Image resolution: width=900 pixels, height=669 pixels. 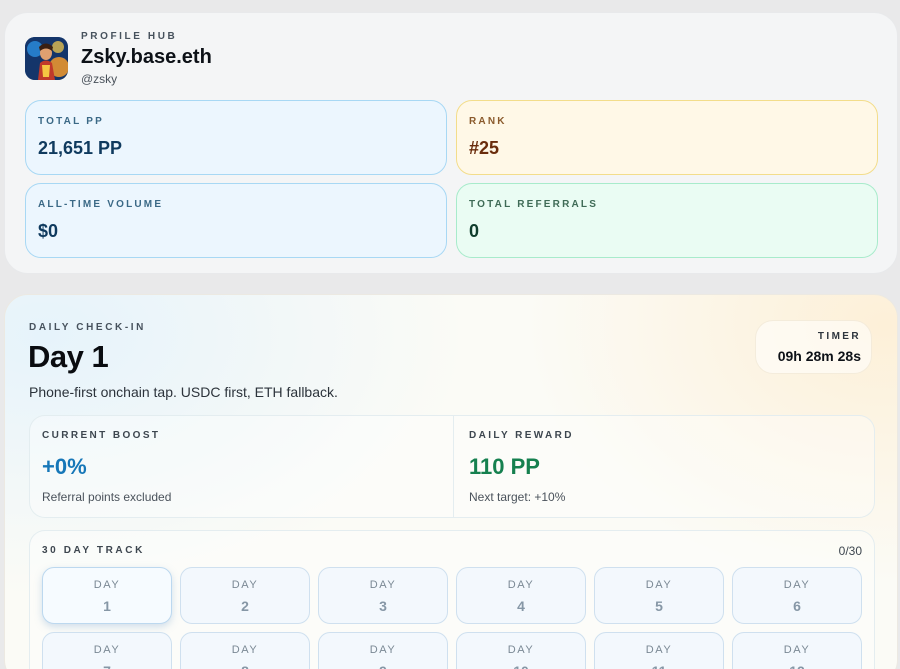 I want to click on day-tile: DAY 4, so click(x=521, y=595).